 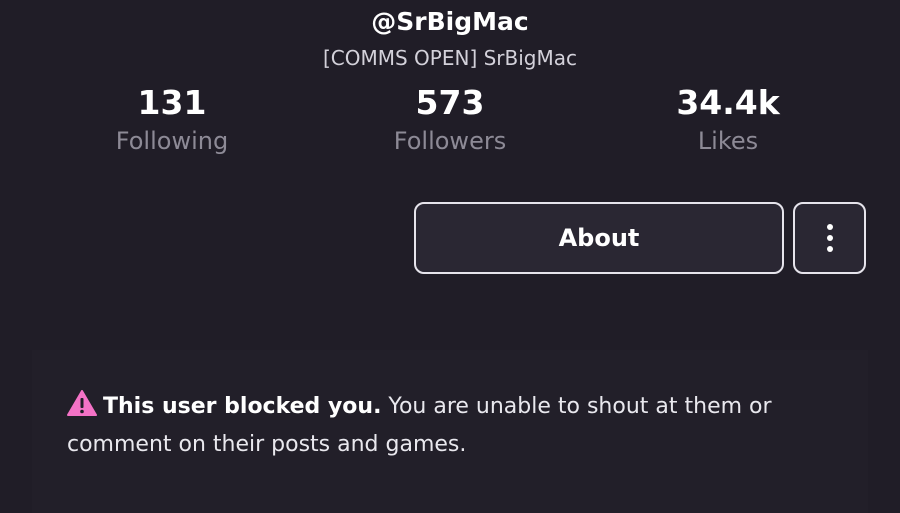 What do you see at coordinates (172, 102) in the screenshot?
I see `stat-following-value: 131` at bounding box center [172, 102].